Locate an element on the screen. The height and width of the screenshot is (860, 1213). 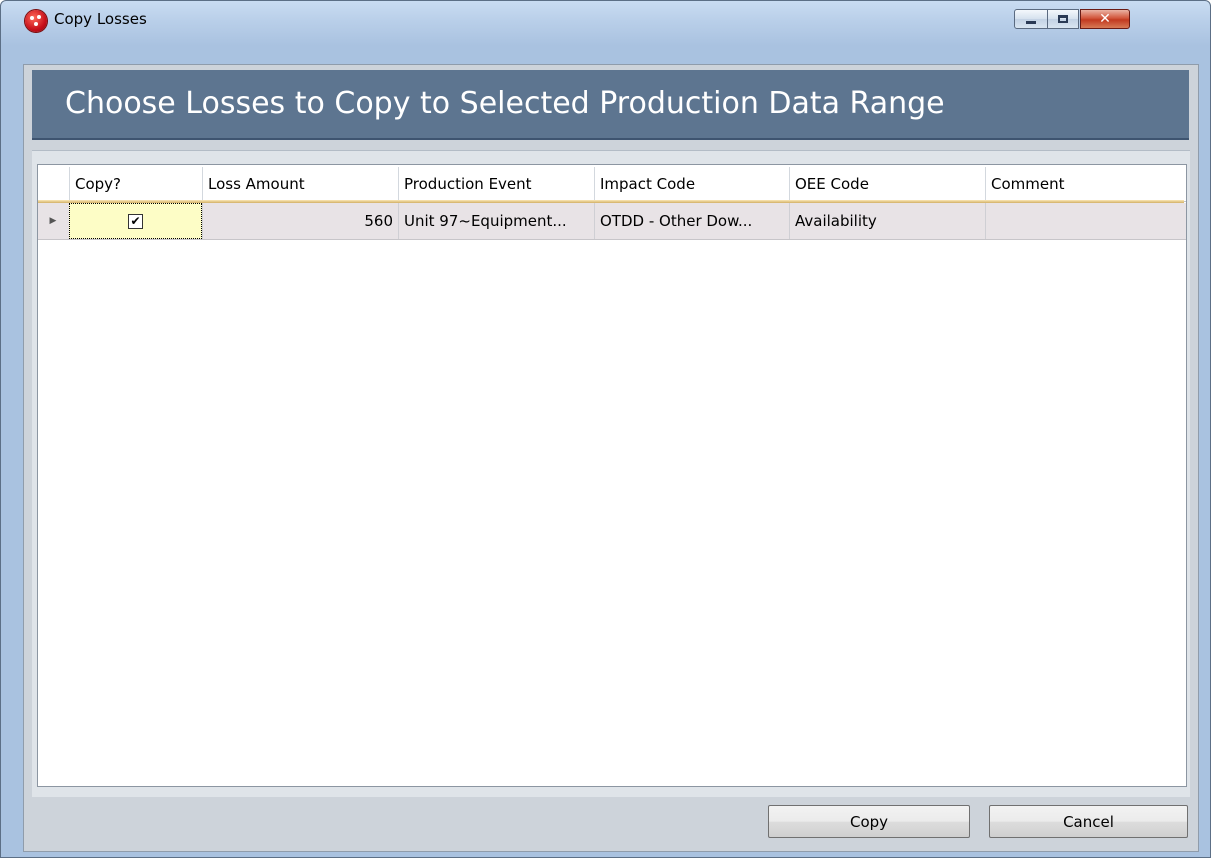
copy-button: Copy is located at coordinates (869, 821).